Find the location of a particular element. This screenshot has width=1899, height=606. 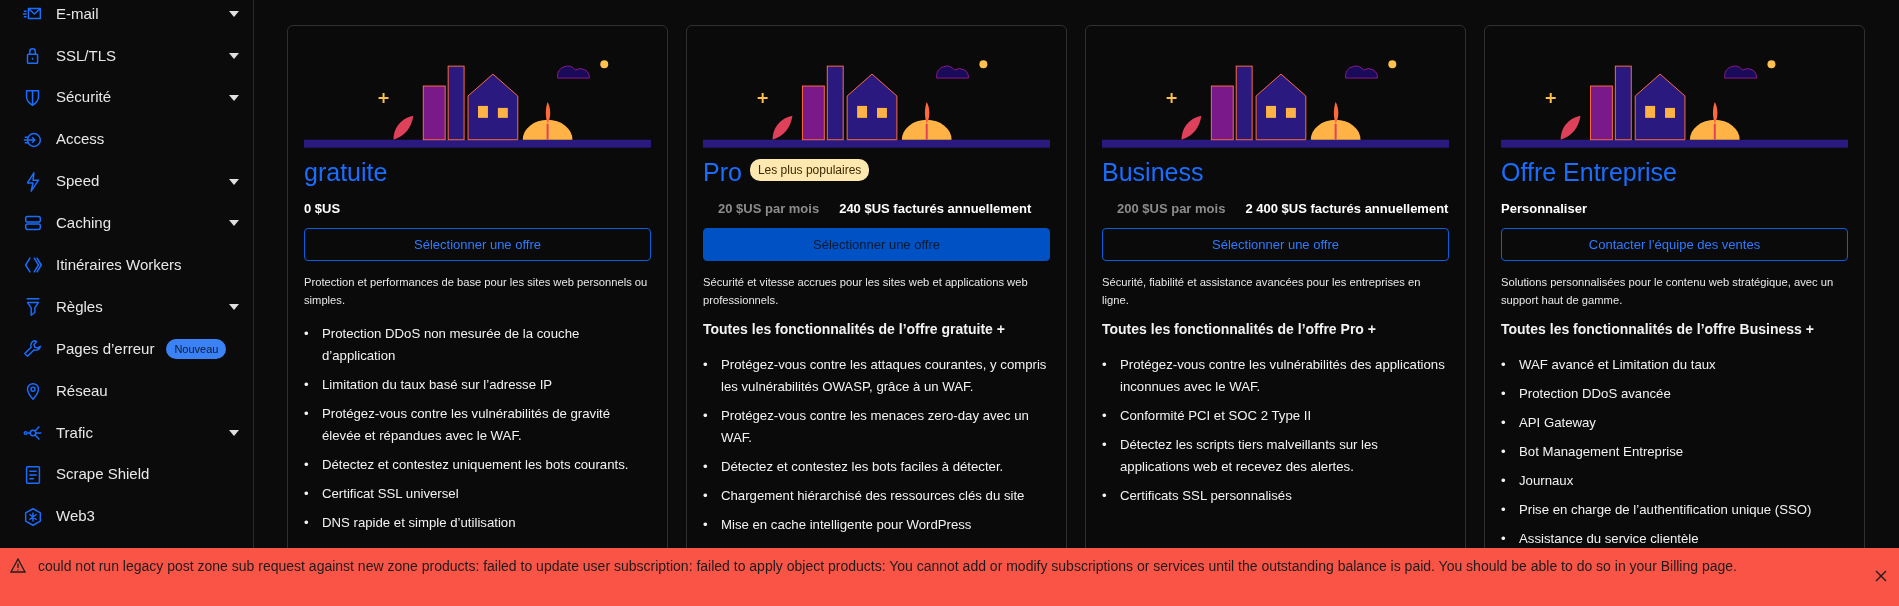

plan-title: Pro is located at coordinates (722, 172).